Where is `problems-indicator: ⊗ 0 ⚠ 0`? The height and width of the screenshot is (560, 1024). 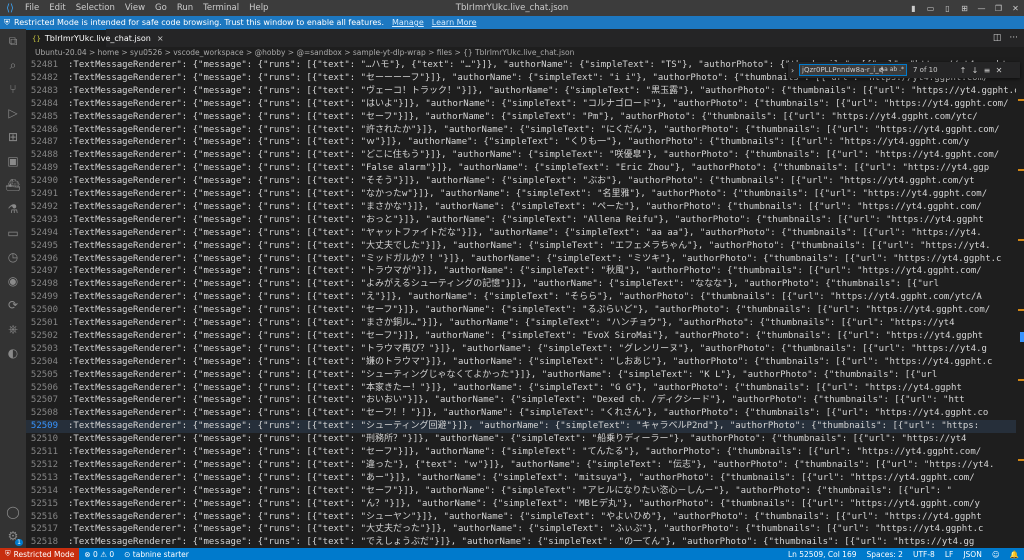
problems-indicator: ⊗ 0 ⚠ 0 is located at coordinates (99, 554).